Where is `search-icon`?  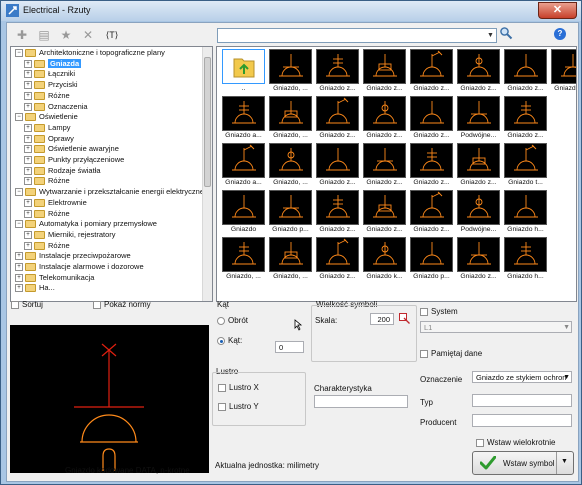 search-icon is located at coordinates (506, 33).